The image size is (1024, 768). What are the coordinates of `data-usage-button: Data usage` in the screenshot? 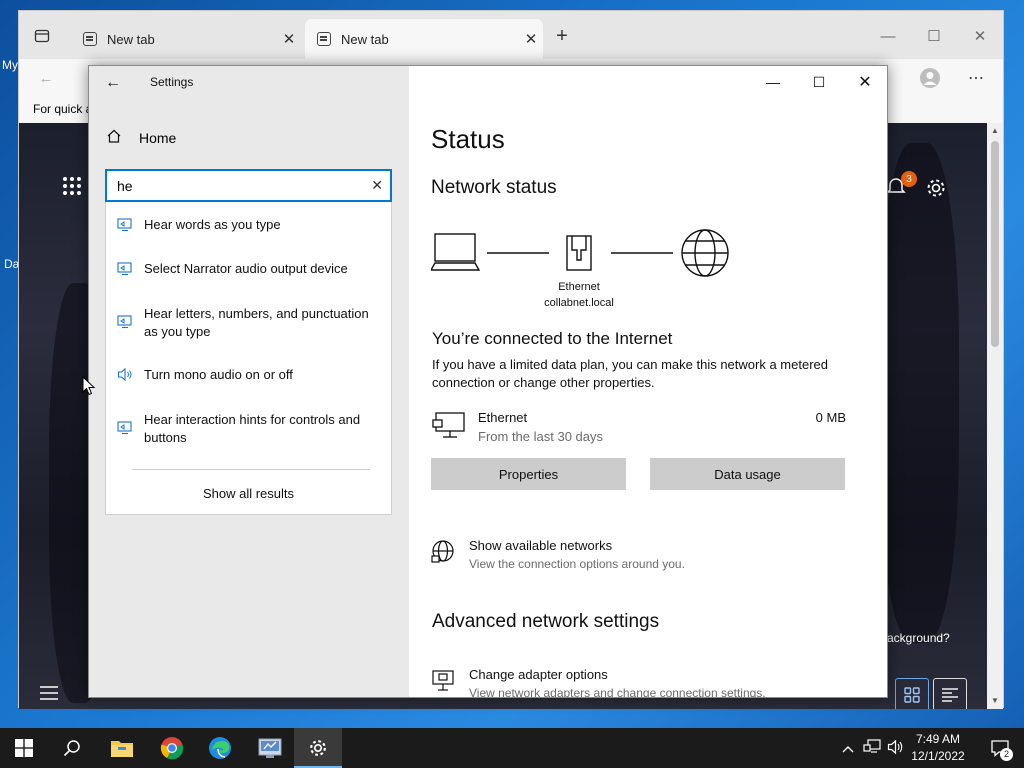 It's located at (747, 474).